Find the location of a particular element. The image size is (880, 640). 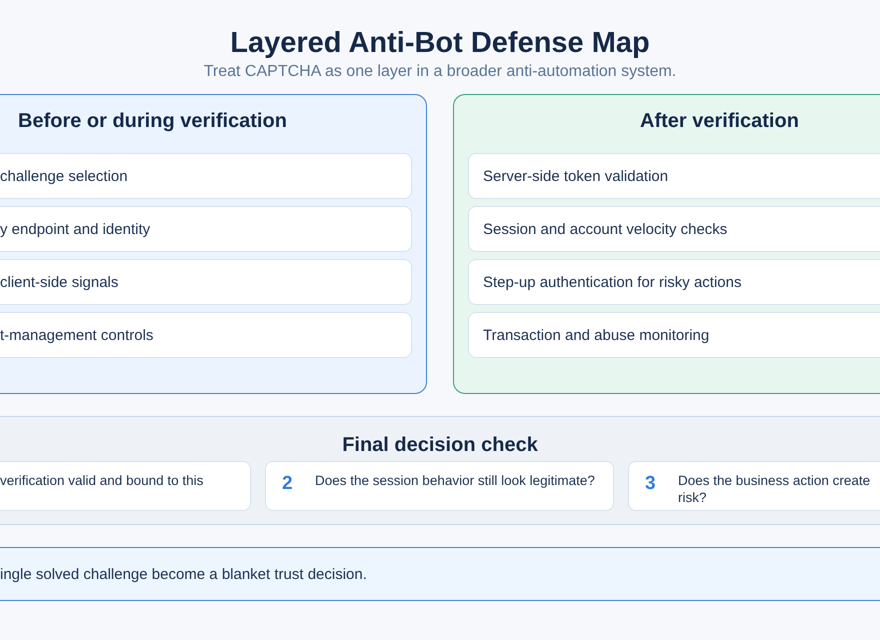

defense-item: Transaction and abuse monitoring is located at coordinates (674, 335).